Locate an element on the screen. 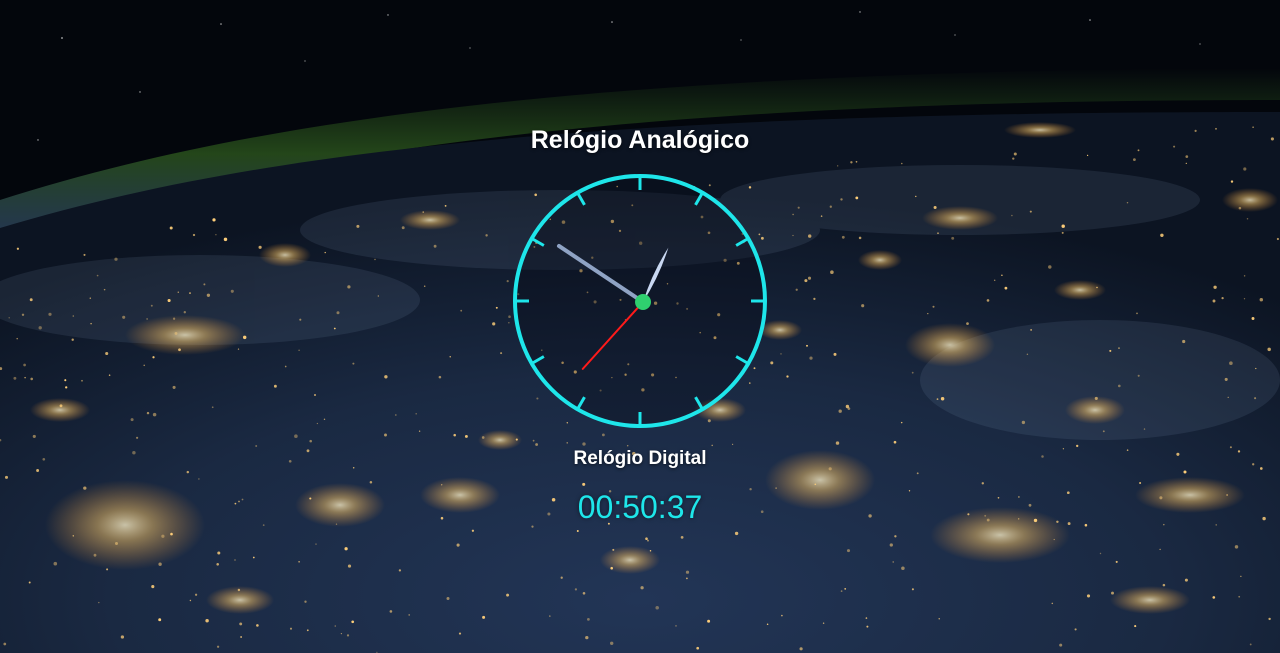 The width and height of the screenshot is (1280, 653). analog-clock-title: Relógio Analógico is located at coordinates (640, 140).